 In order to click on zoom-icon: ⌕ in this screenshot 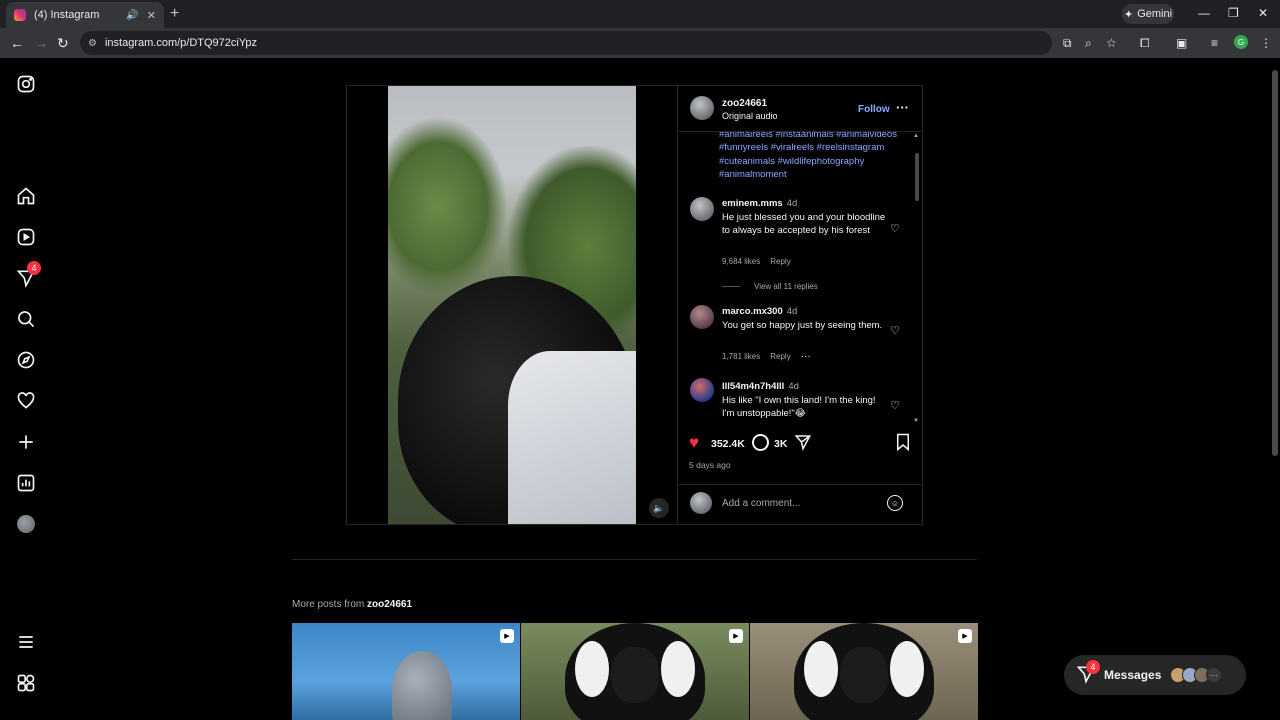, I will do `click(1088, 43)`.